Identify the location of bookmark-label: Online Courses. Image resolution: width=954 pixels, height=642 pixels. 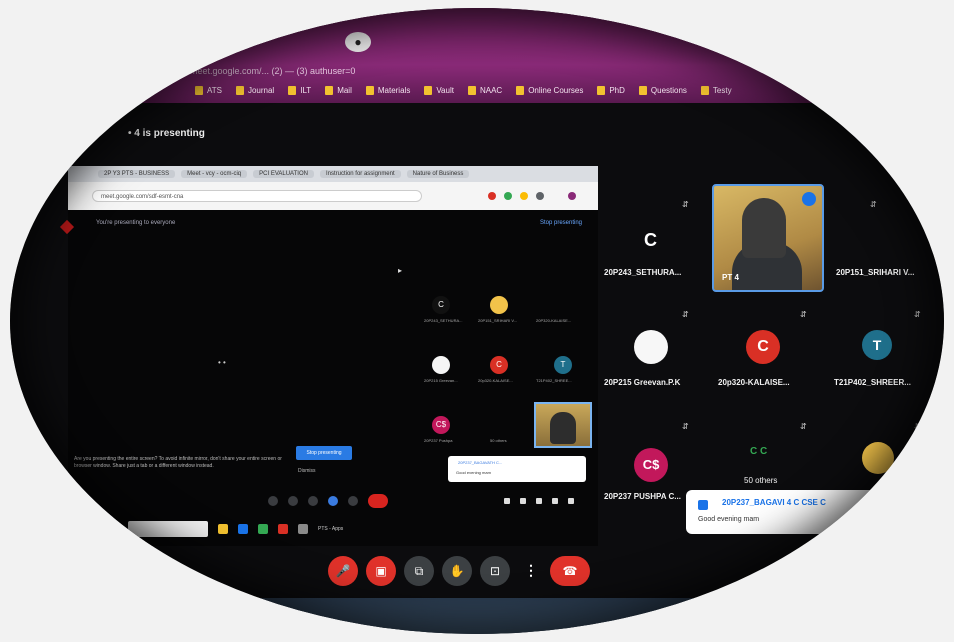
(556, 90).